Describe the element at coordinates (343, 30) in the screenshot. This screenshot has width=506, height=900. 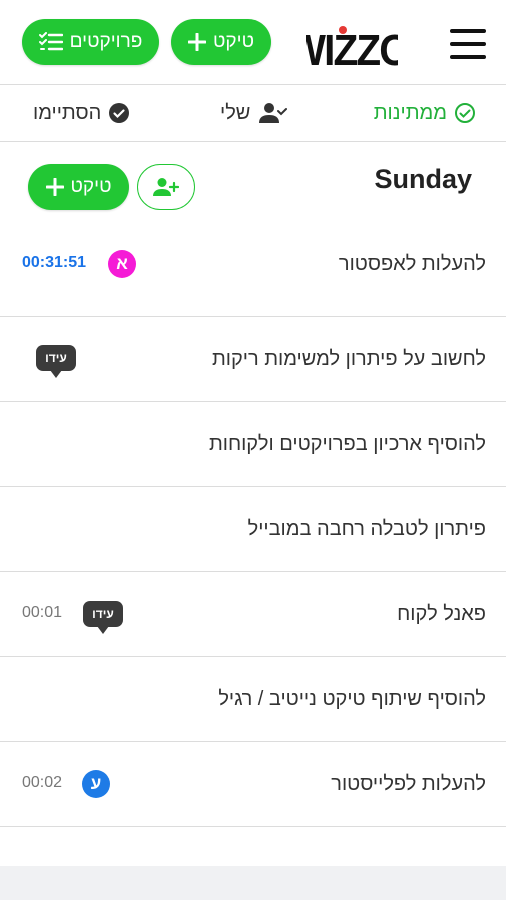
I see `logo-dot` at that location.